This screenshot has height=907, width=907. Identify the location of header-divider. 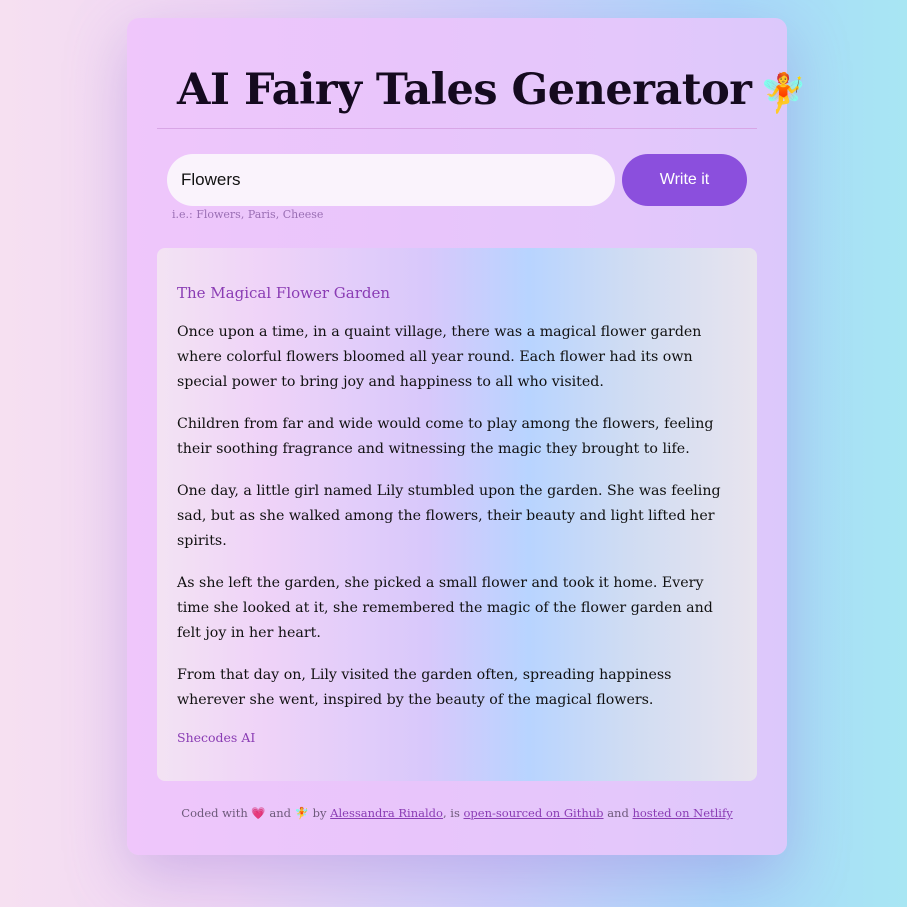
(457, 128).